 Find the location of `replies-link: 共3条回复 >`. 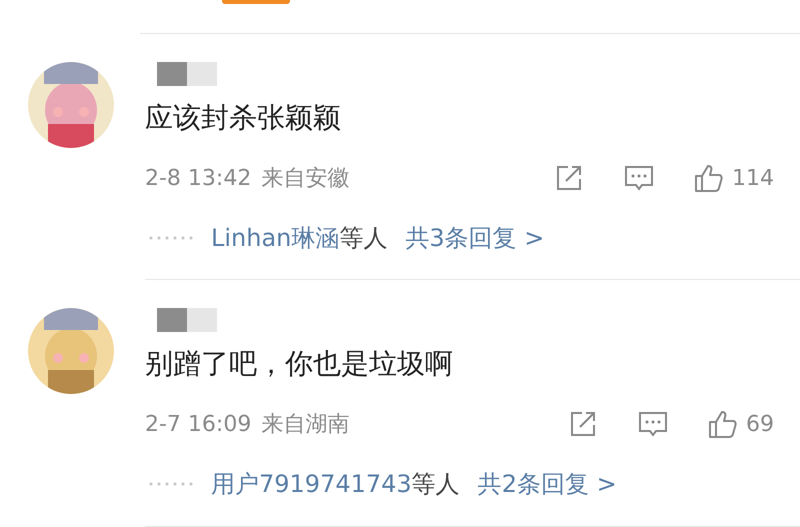

replies-link: 共3条回复 > is located at coordinates (474, 238).